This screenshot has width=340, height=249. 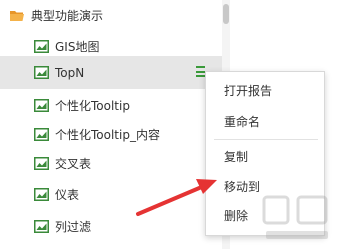 What do you see at coordinates (92, 106) in the screenshot?
I see `tree-item-label: 个性化Tooltip` at bounding box center [92, 106].